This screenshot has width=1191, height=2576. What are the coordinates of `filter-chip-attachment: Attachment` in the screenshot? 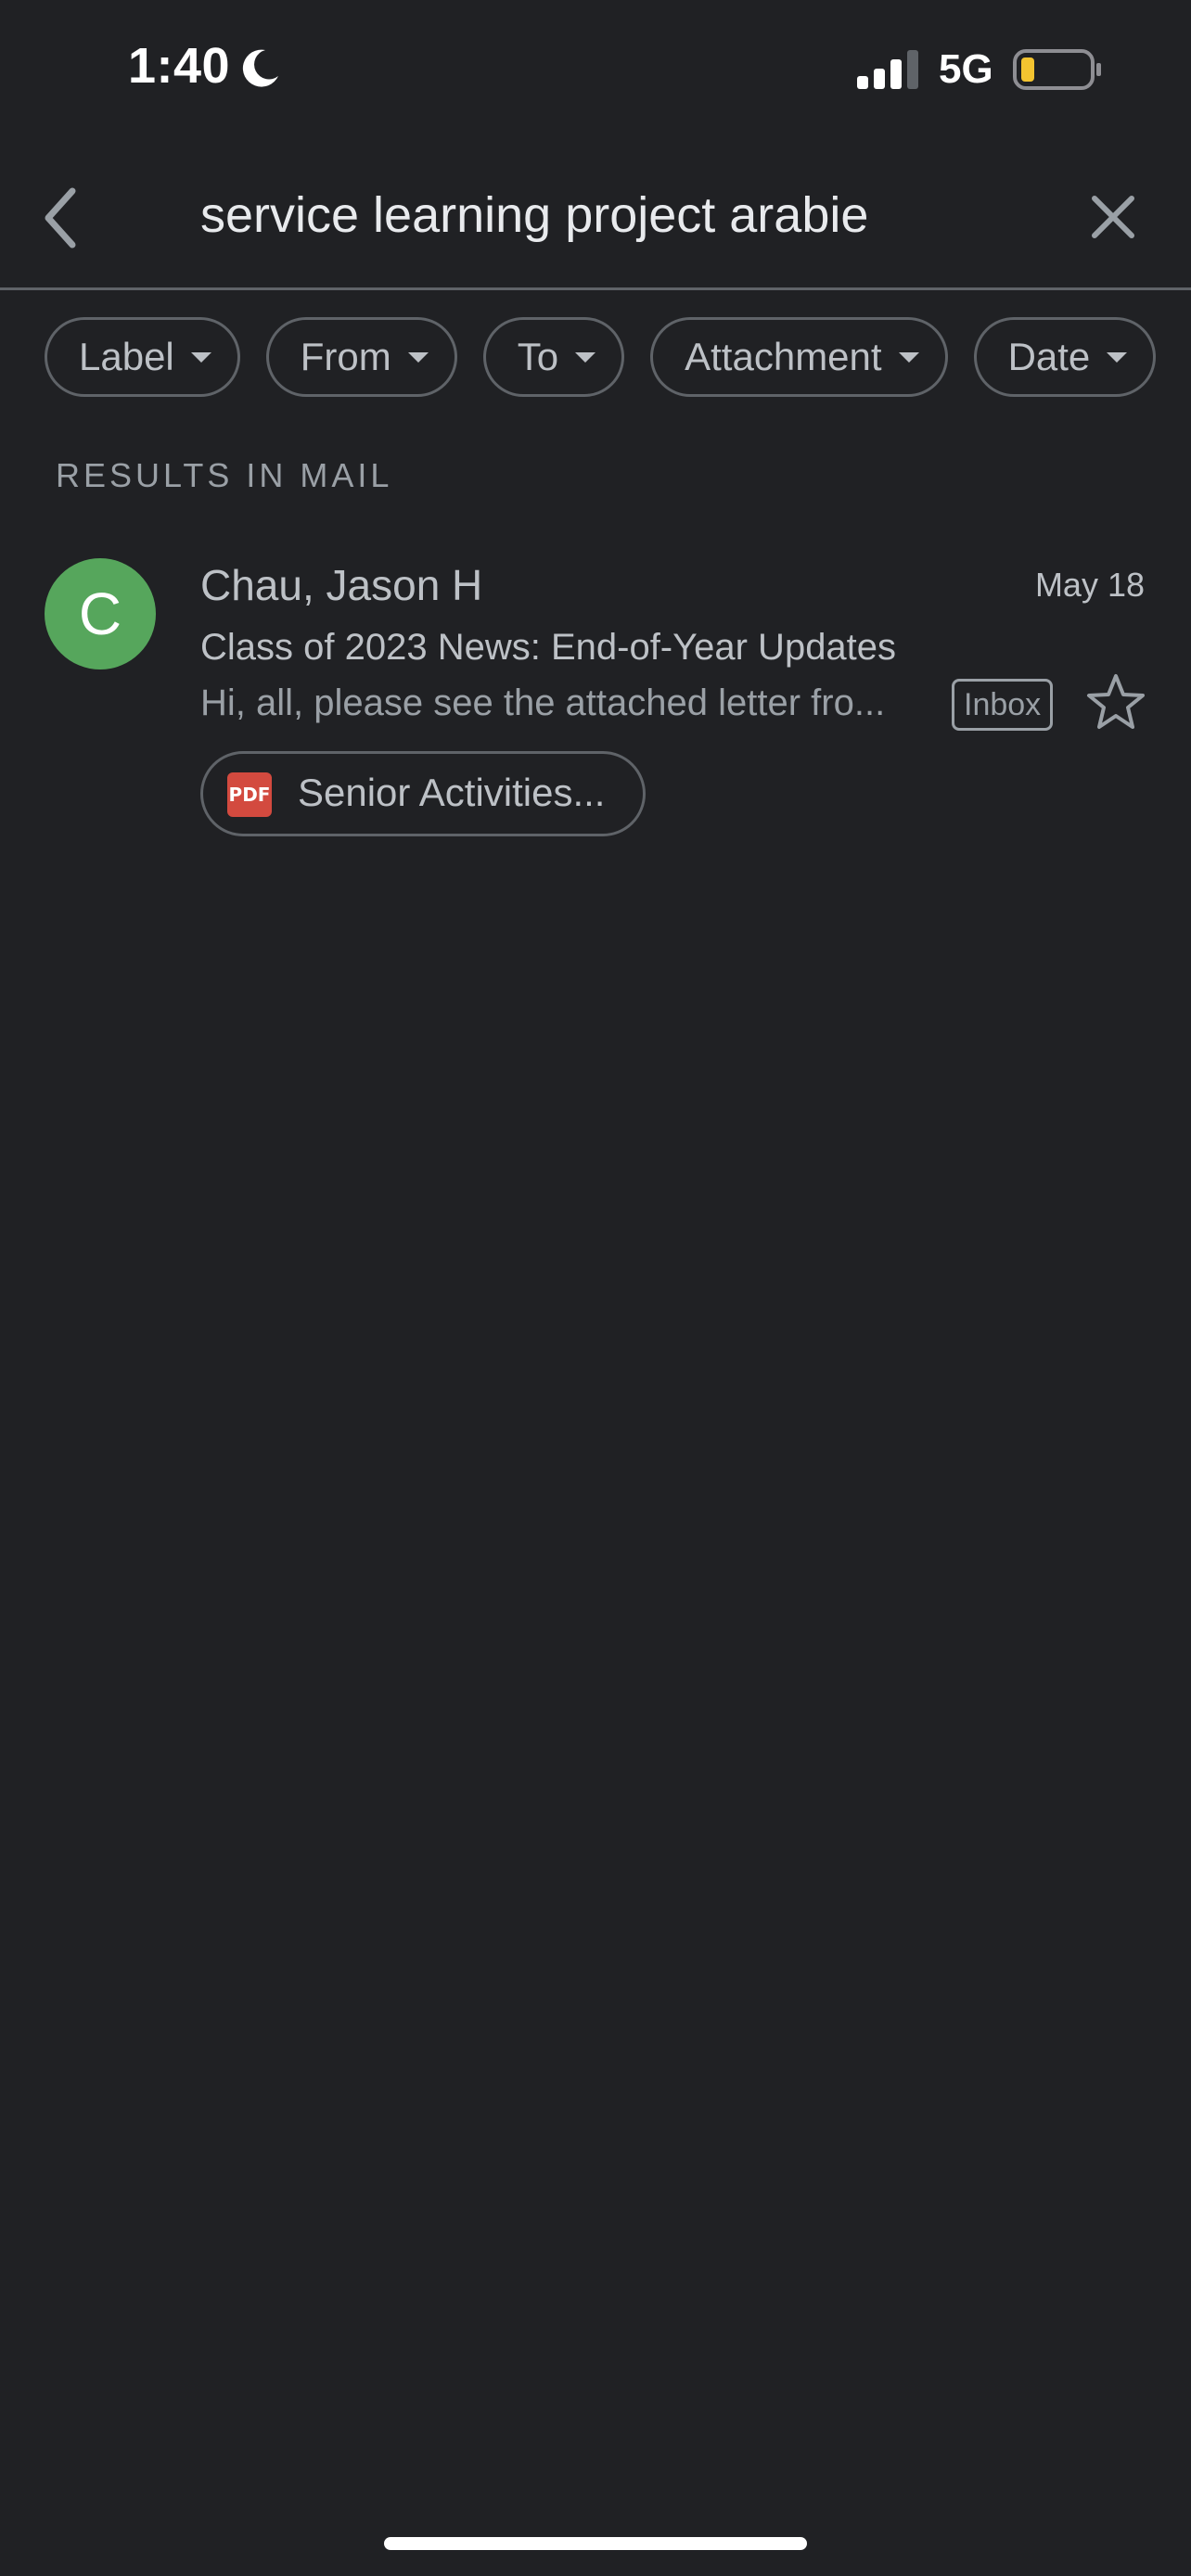 It's located at (799, 357).